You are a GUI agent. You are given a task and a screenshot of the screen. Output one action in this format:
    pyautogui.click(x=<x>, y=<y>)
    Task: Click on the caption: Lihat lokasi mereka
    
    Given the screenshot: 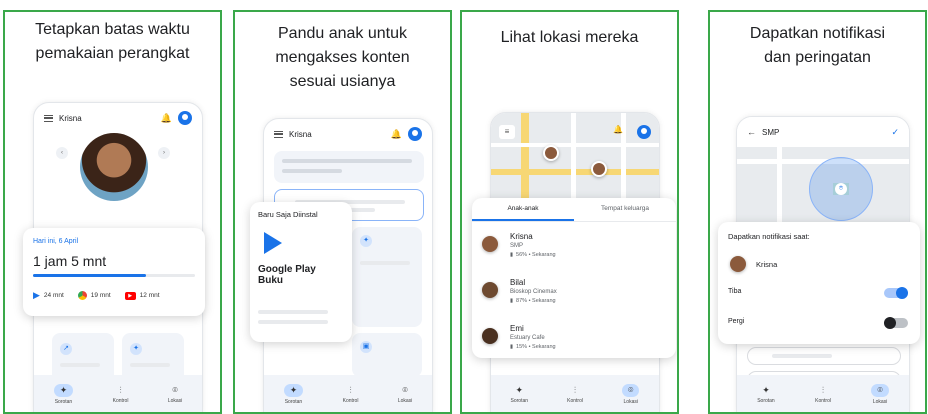 What is the action you would take?
    pyautogui.click(x=569, y=37)
    